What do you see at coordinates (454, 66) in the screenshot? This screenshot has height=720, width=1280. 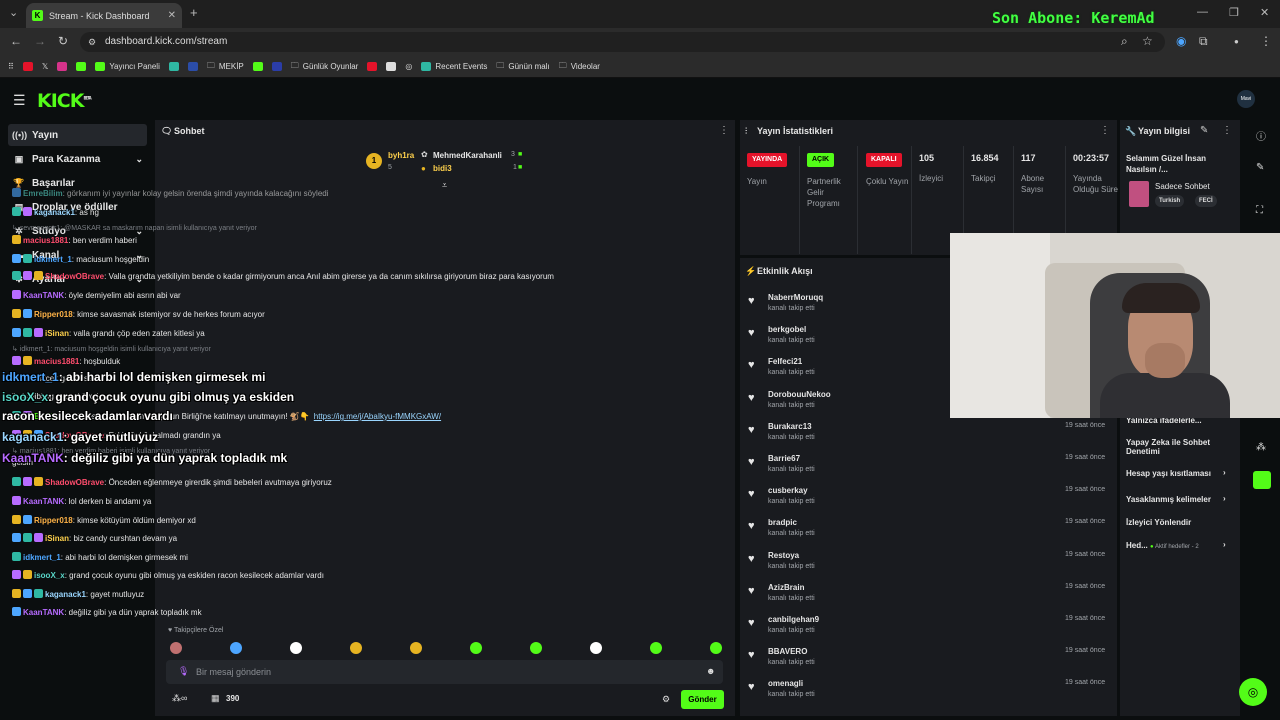 I see `bookmark-recent-events: Recent Events` at bounding box center [454, 66].